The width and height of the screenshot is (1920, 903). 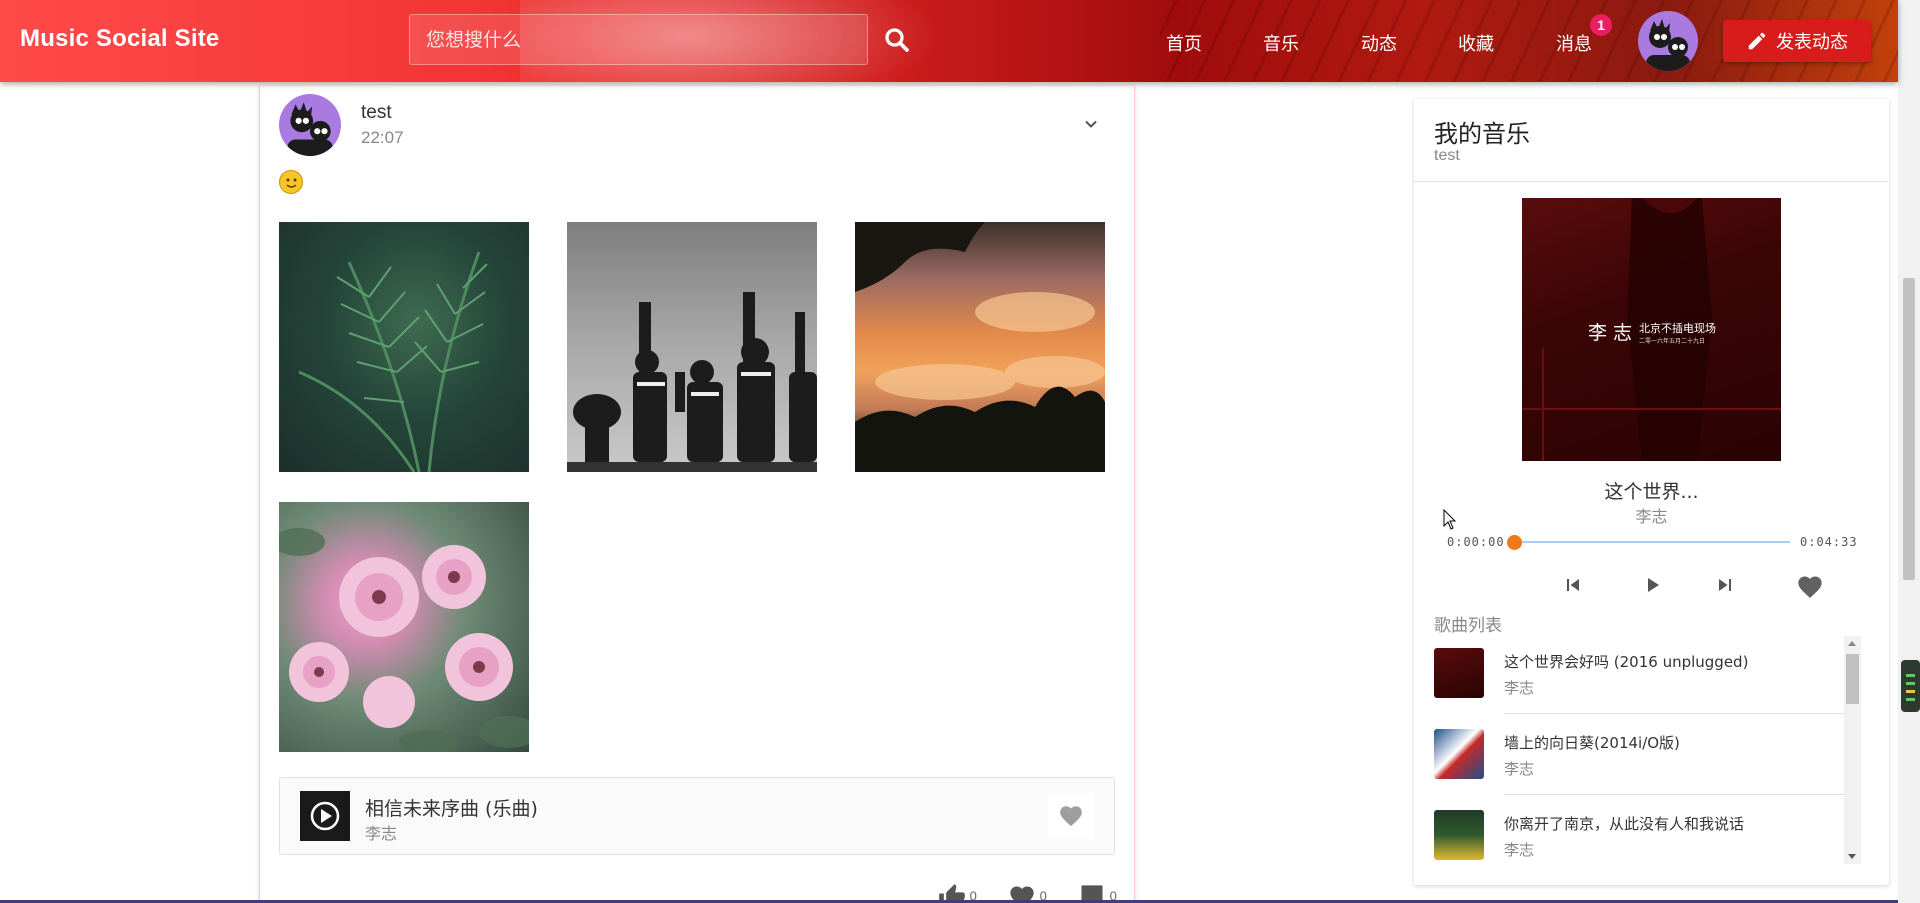 What do you see at coordinates (1852, 643) in the screenshot?
I see `scroll-up-arrow-icon` at bounding box center [1852, 643].